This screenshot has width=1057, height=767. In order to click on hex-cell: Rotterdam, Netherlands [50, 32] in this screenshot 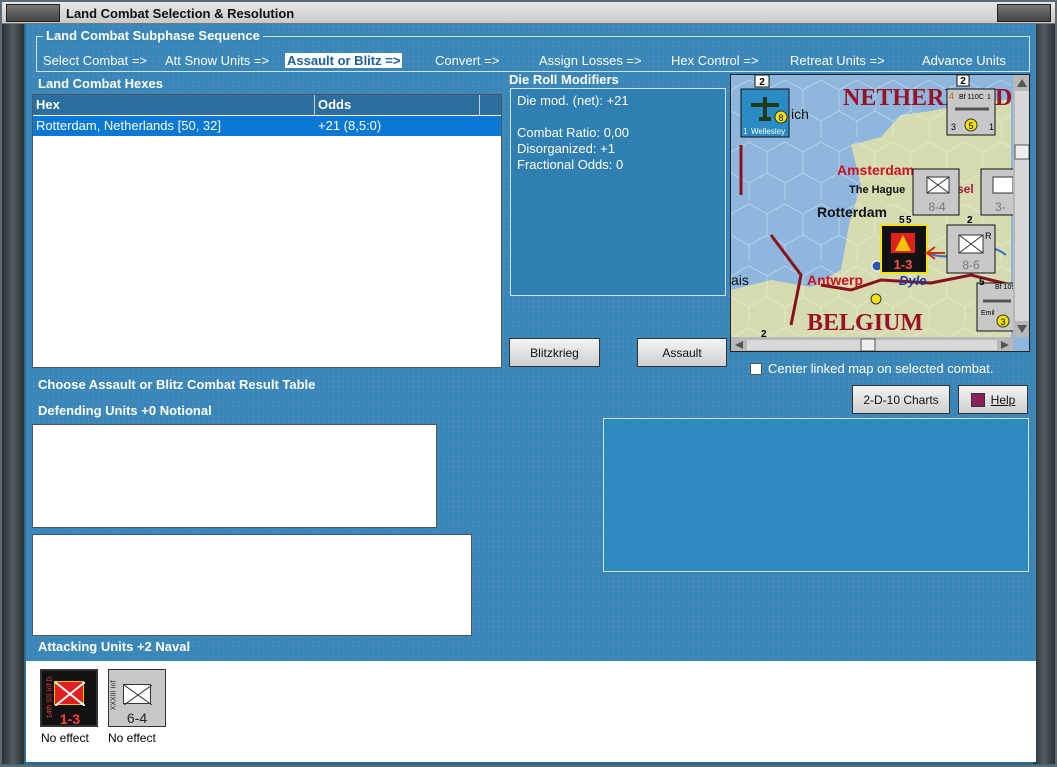, I will do `click(128, 125)`.